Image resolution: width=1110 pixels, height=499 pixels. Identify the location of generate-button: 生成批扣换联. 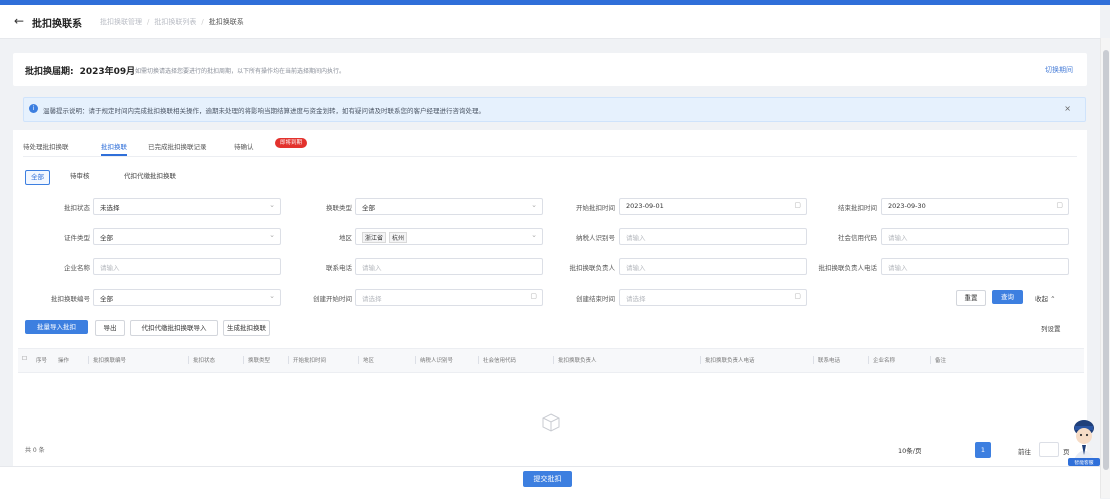
(246, 328).